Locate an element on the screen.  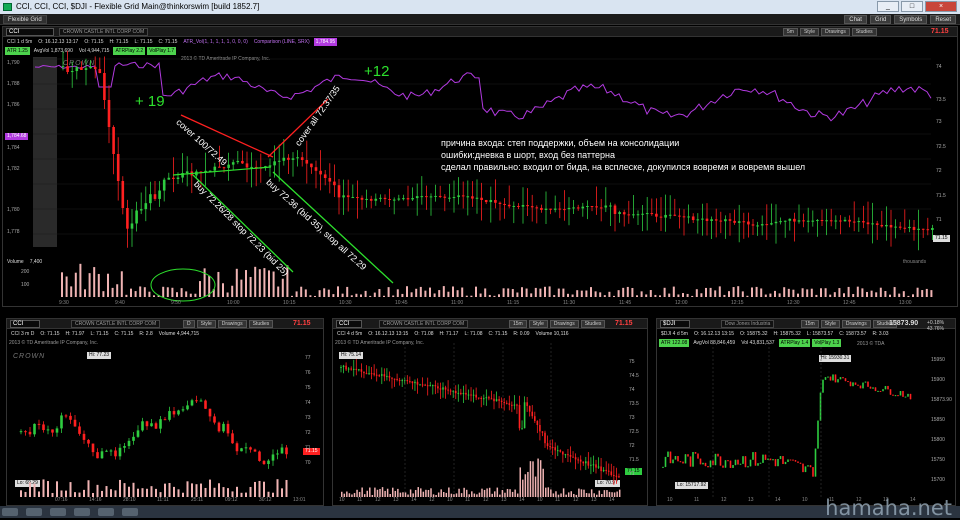
volume-unit: thousands is located at coordinates (915, 262).